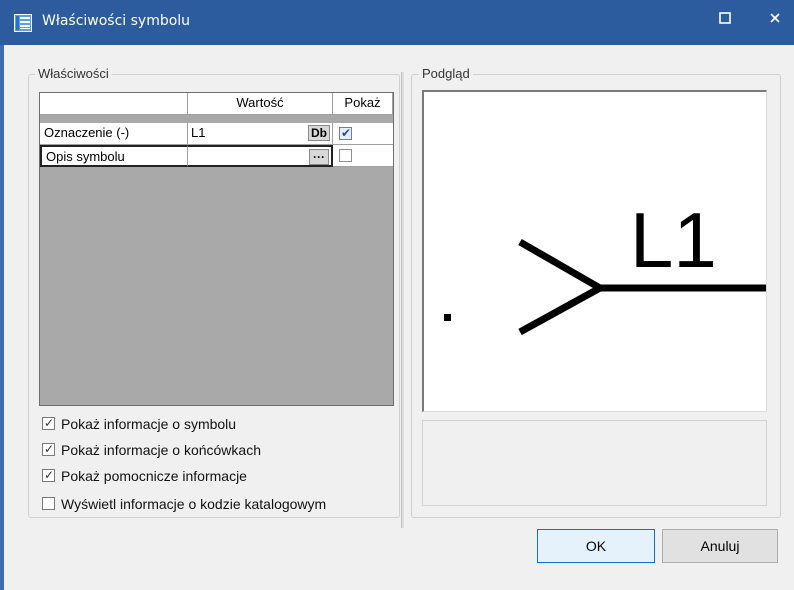 Image resolution: width=794 pixels, height=590 pixels. What do you see at coordinates (363, 134) in the screenshot?
I see `show-cell: ✔` at bounding box center [363, 134].